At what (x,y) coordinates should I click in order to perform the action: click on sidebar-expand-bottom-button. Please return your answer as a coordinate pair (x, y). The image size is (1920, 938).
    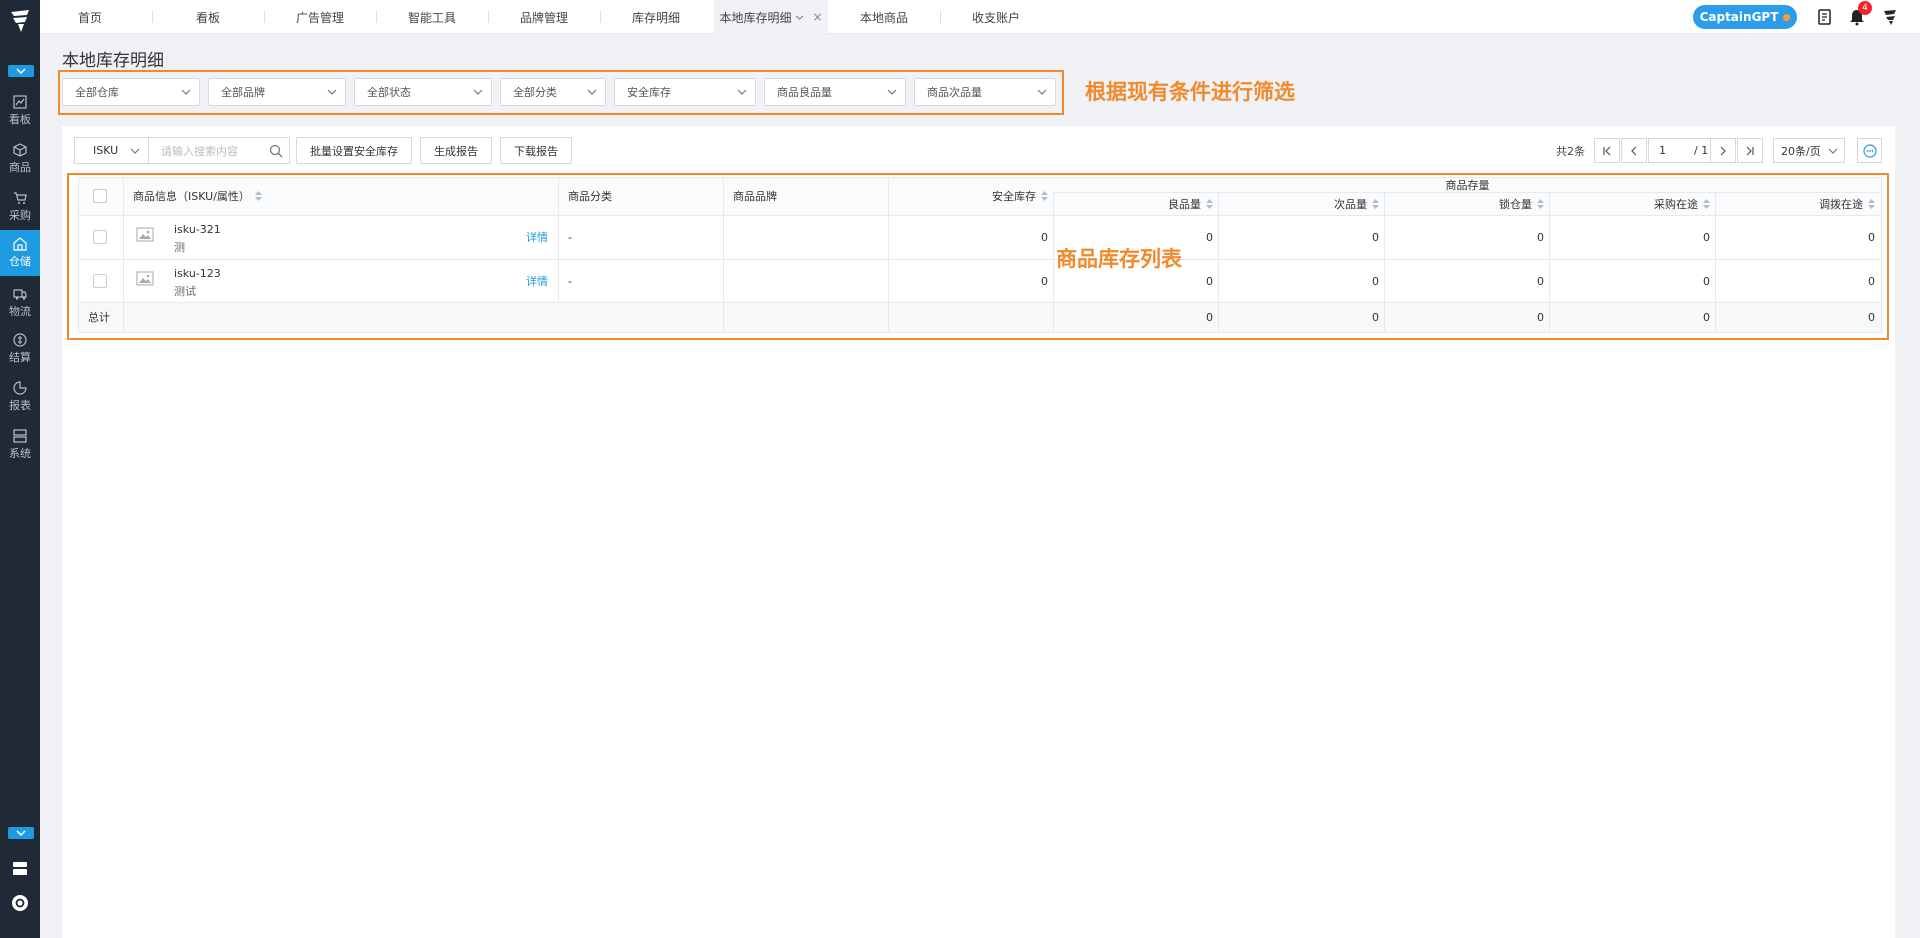
    Looking at the image, I should click on (21, 833).